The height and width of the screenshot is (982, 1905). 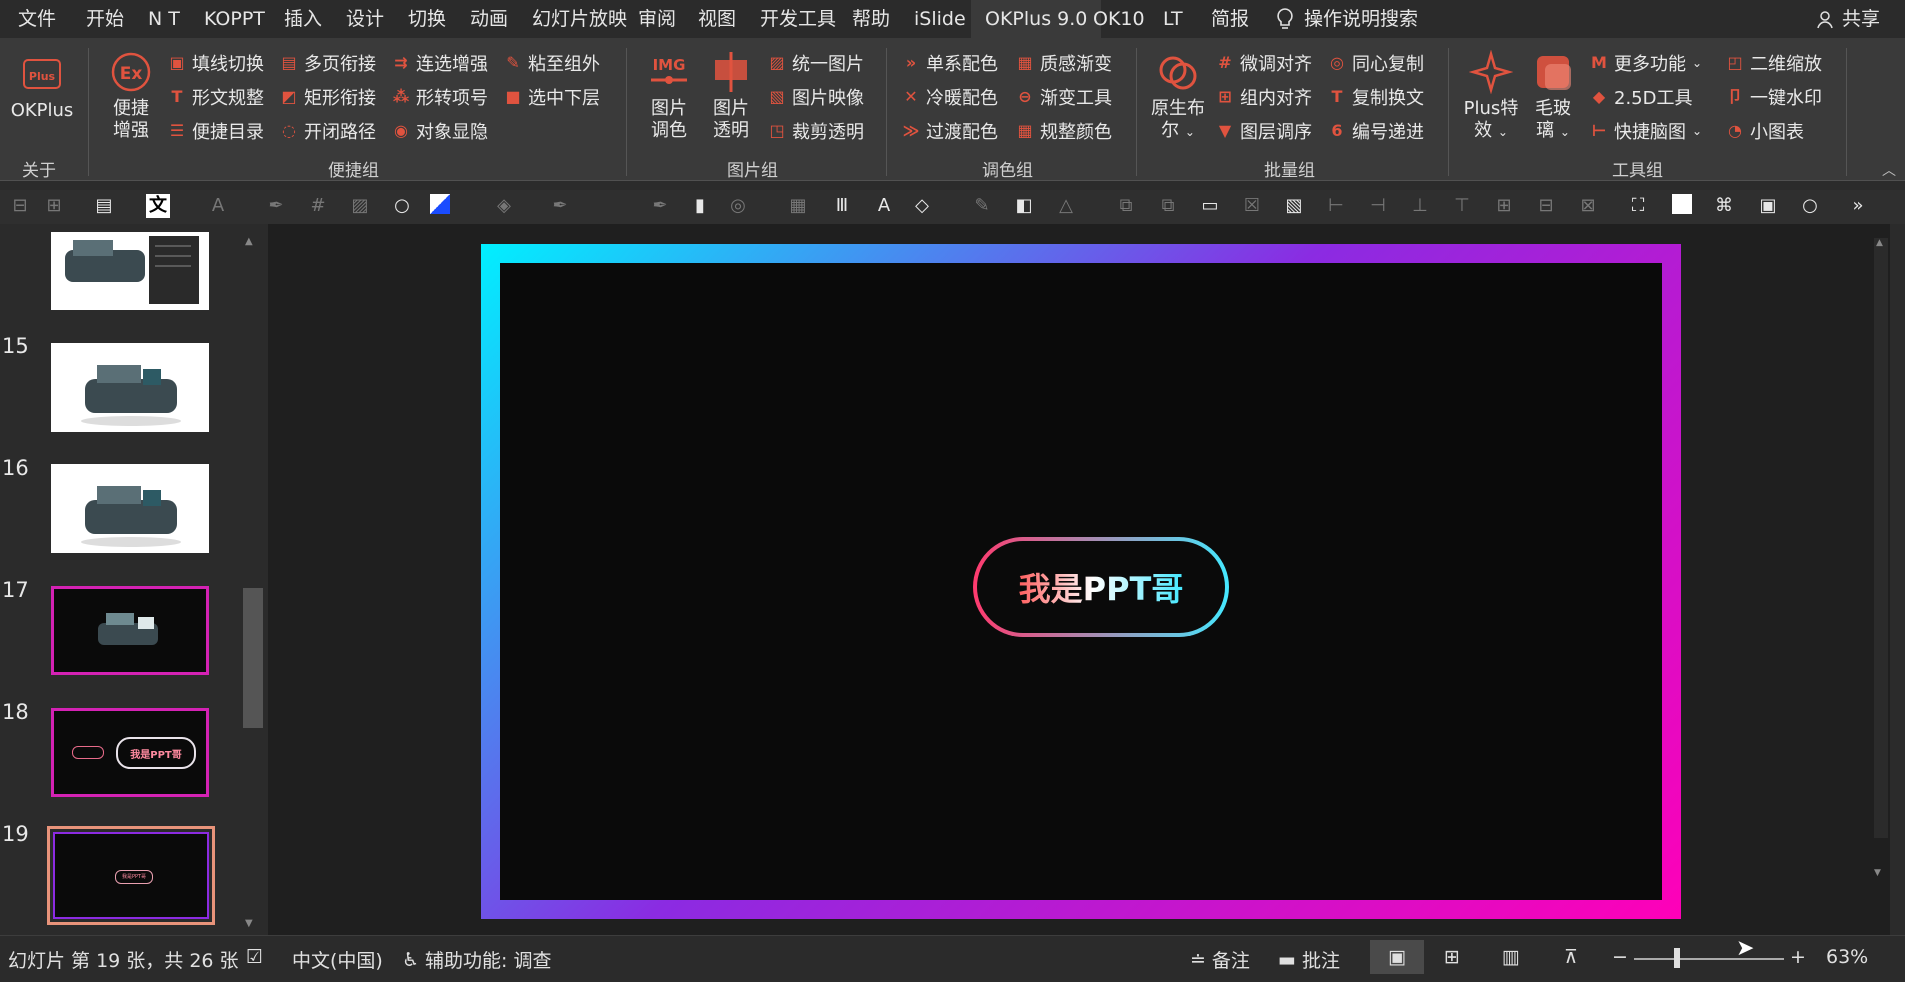 I want to click on btn-gradient-tool: ⊖ 渐变工具, so click(x=1064, y=97).